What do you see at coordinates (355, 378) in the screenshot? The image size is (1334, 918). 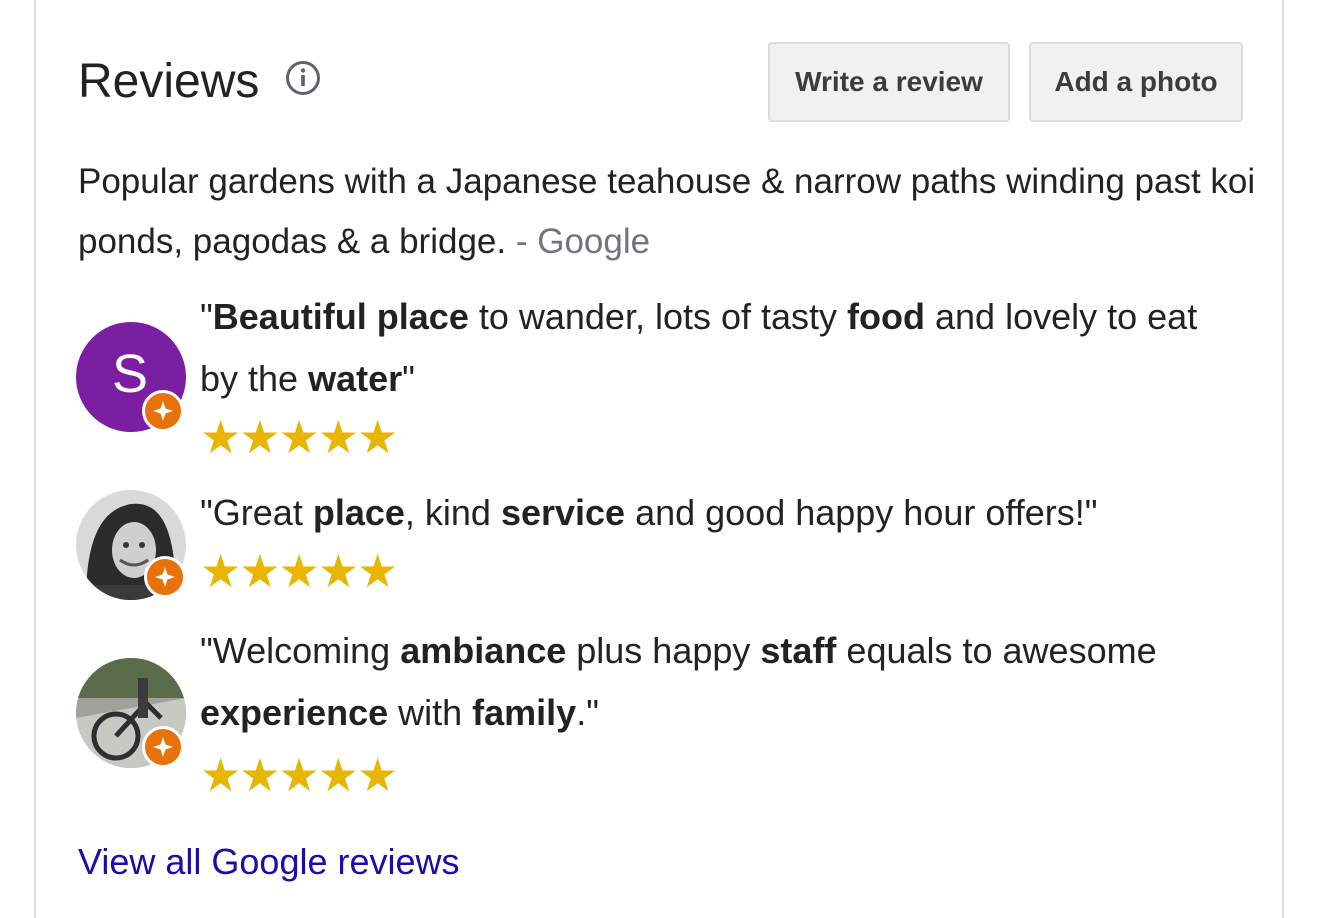 I see `review-keyword: water` at bounding box center [355, 378].